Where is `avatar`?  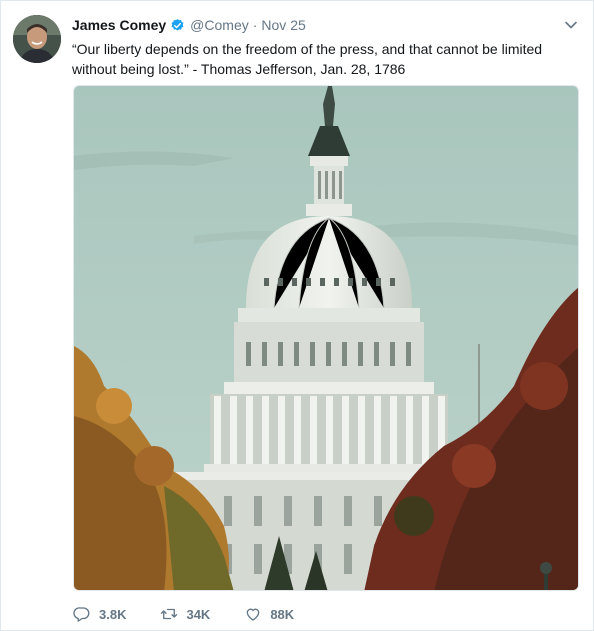
avatar is located at coordinates (37, 39).